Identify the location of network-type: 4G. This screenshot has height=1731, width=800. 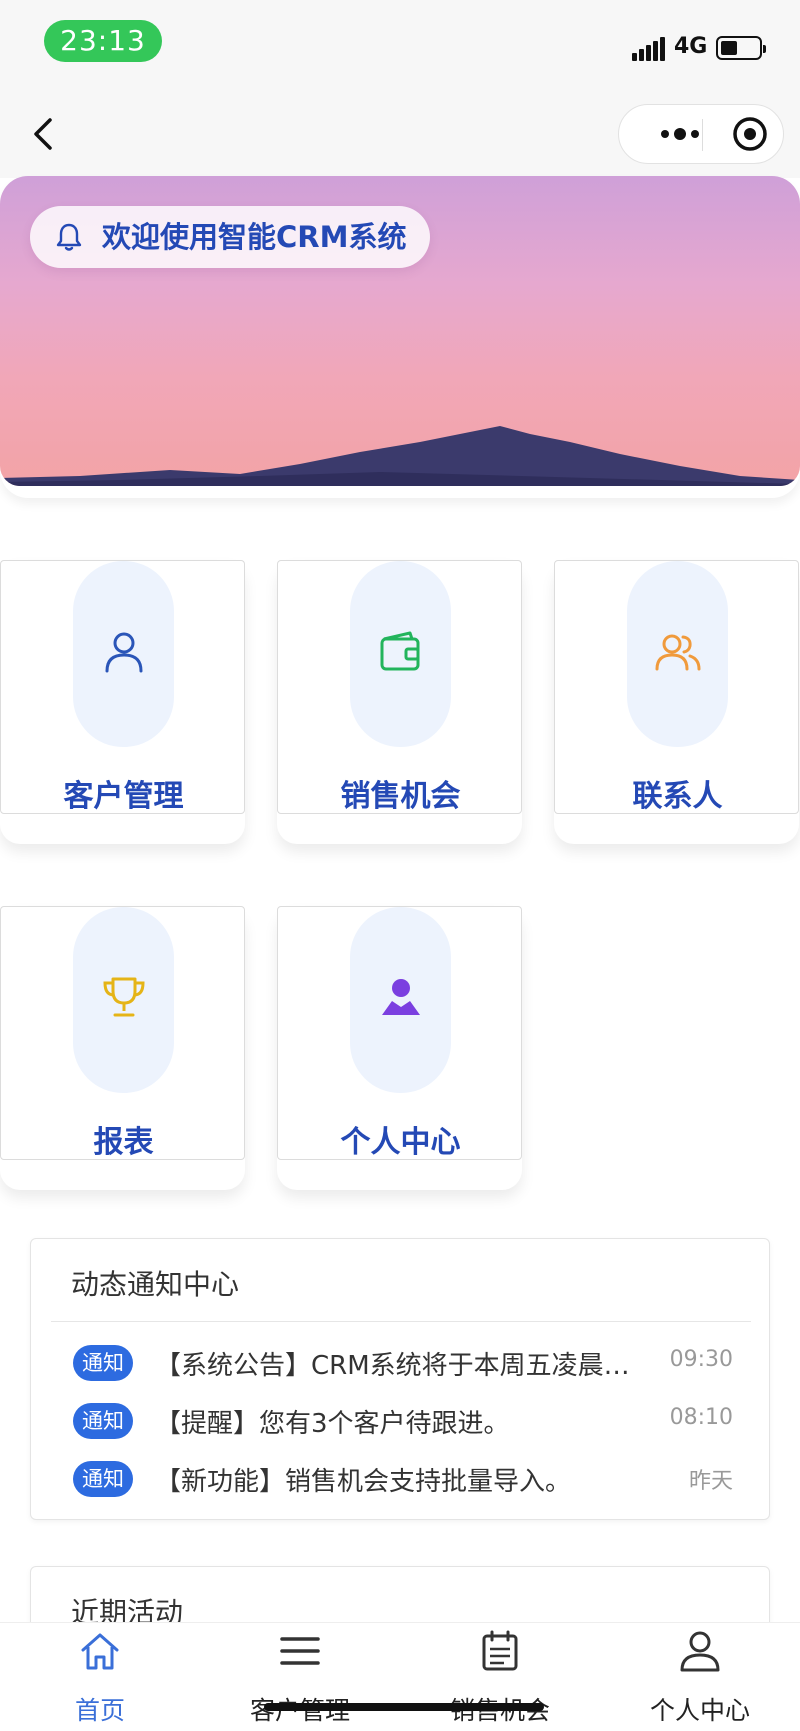
(691, 46).